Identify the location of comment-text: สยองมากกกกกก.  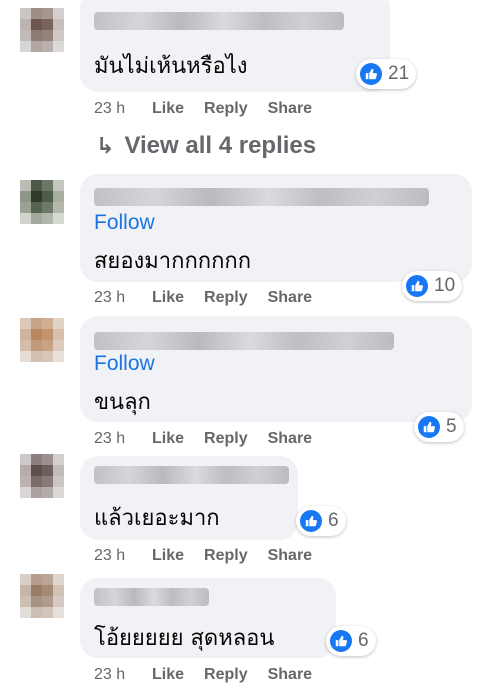
(173, 261).